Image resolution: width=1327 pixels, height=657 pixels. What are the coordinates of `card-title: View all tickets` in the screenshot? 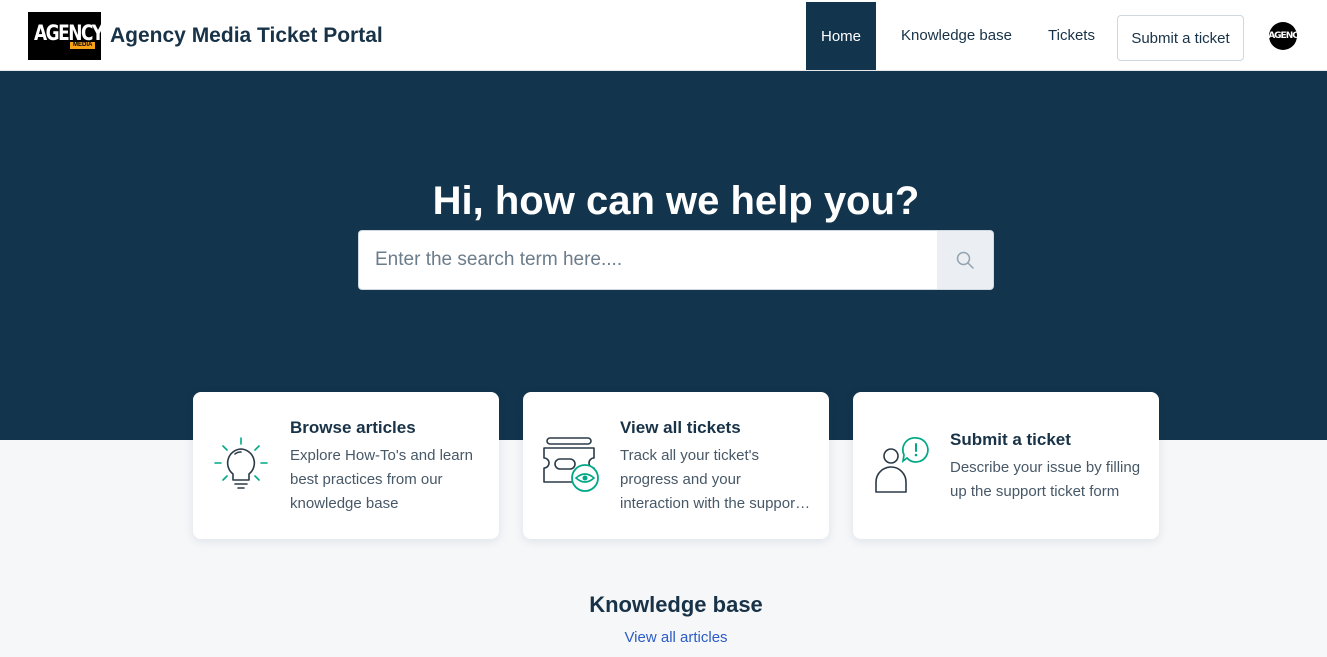 It's located at (680, 427).